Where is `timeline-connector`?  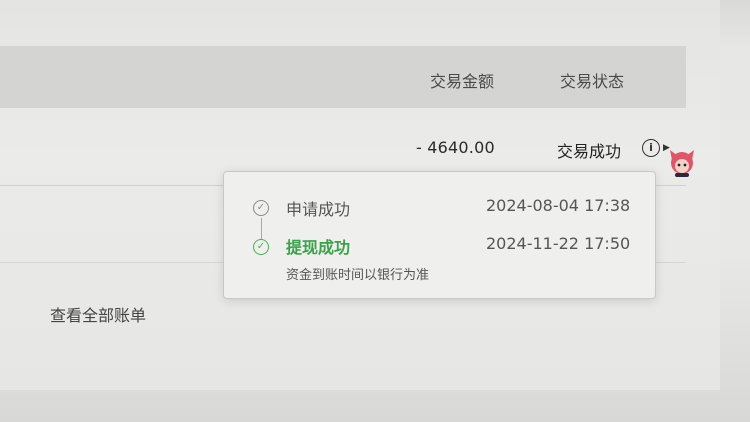
timeline-connector is located at coordinates (261, 229).